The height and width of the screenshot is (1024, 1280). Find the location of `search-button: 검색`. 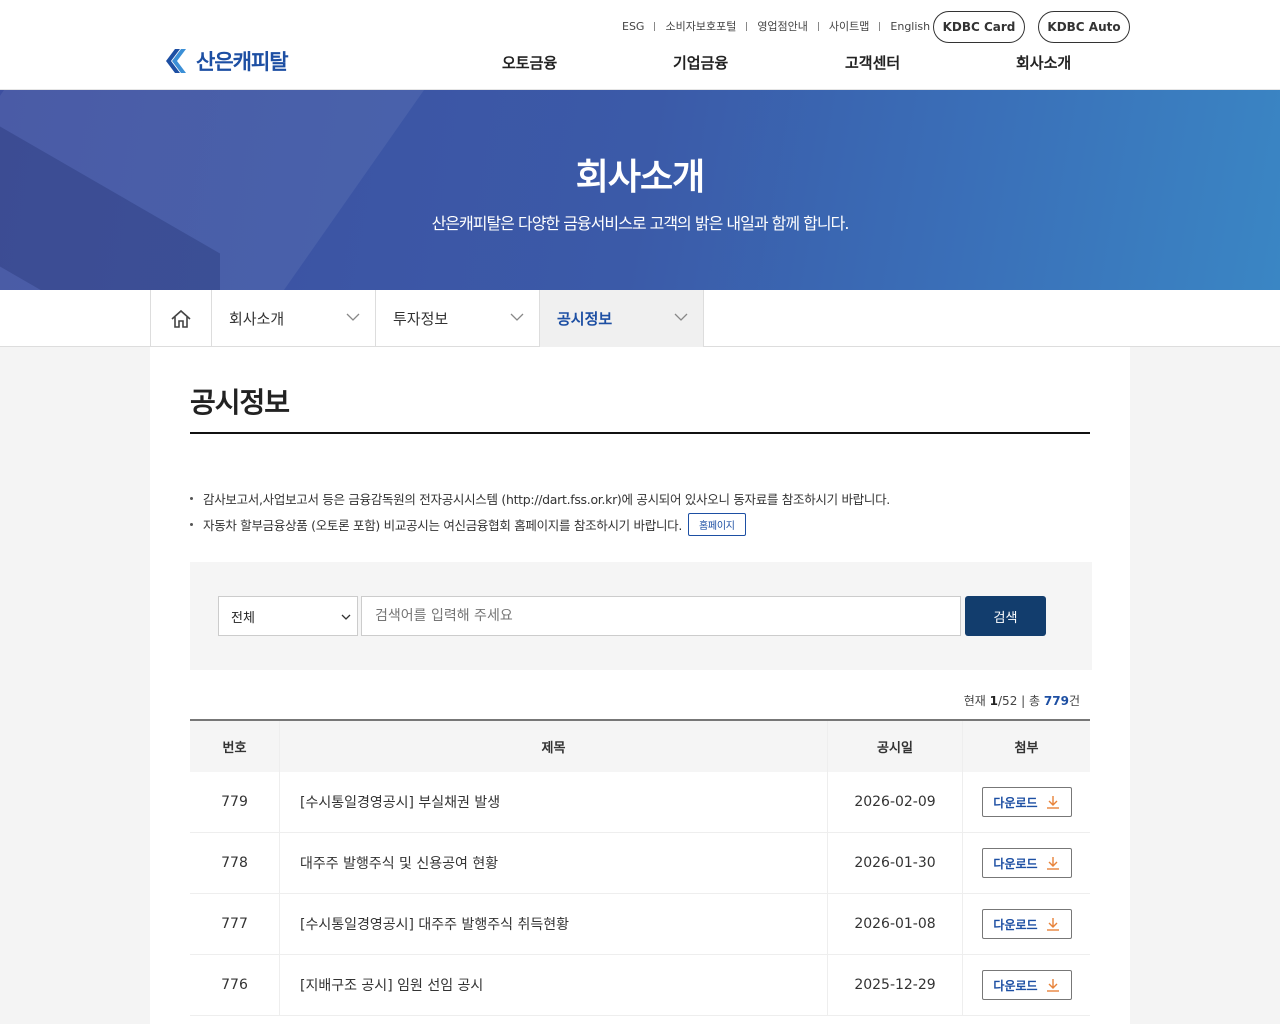

search-button: 검색 is located at coordinates (1005, 616).